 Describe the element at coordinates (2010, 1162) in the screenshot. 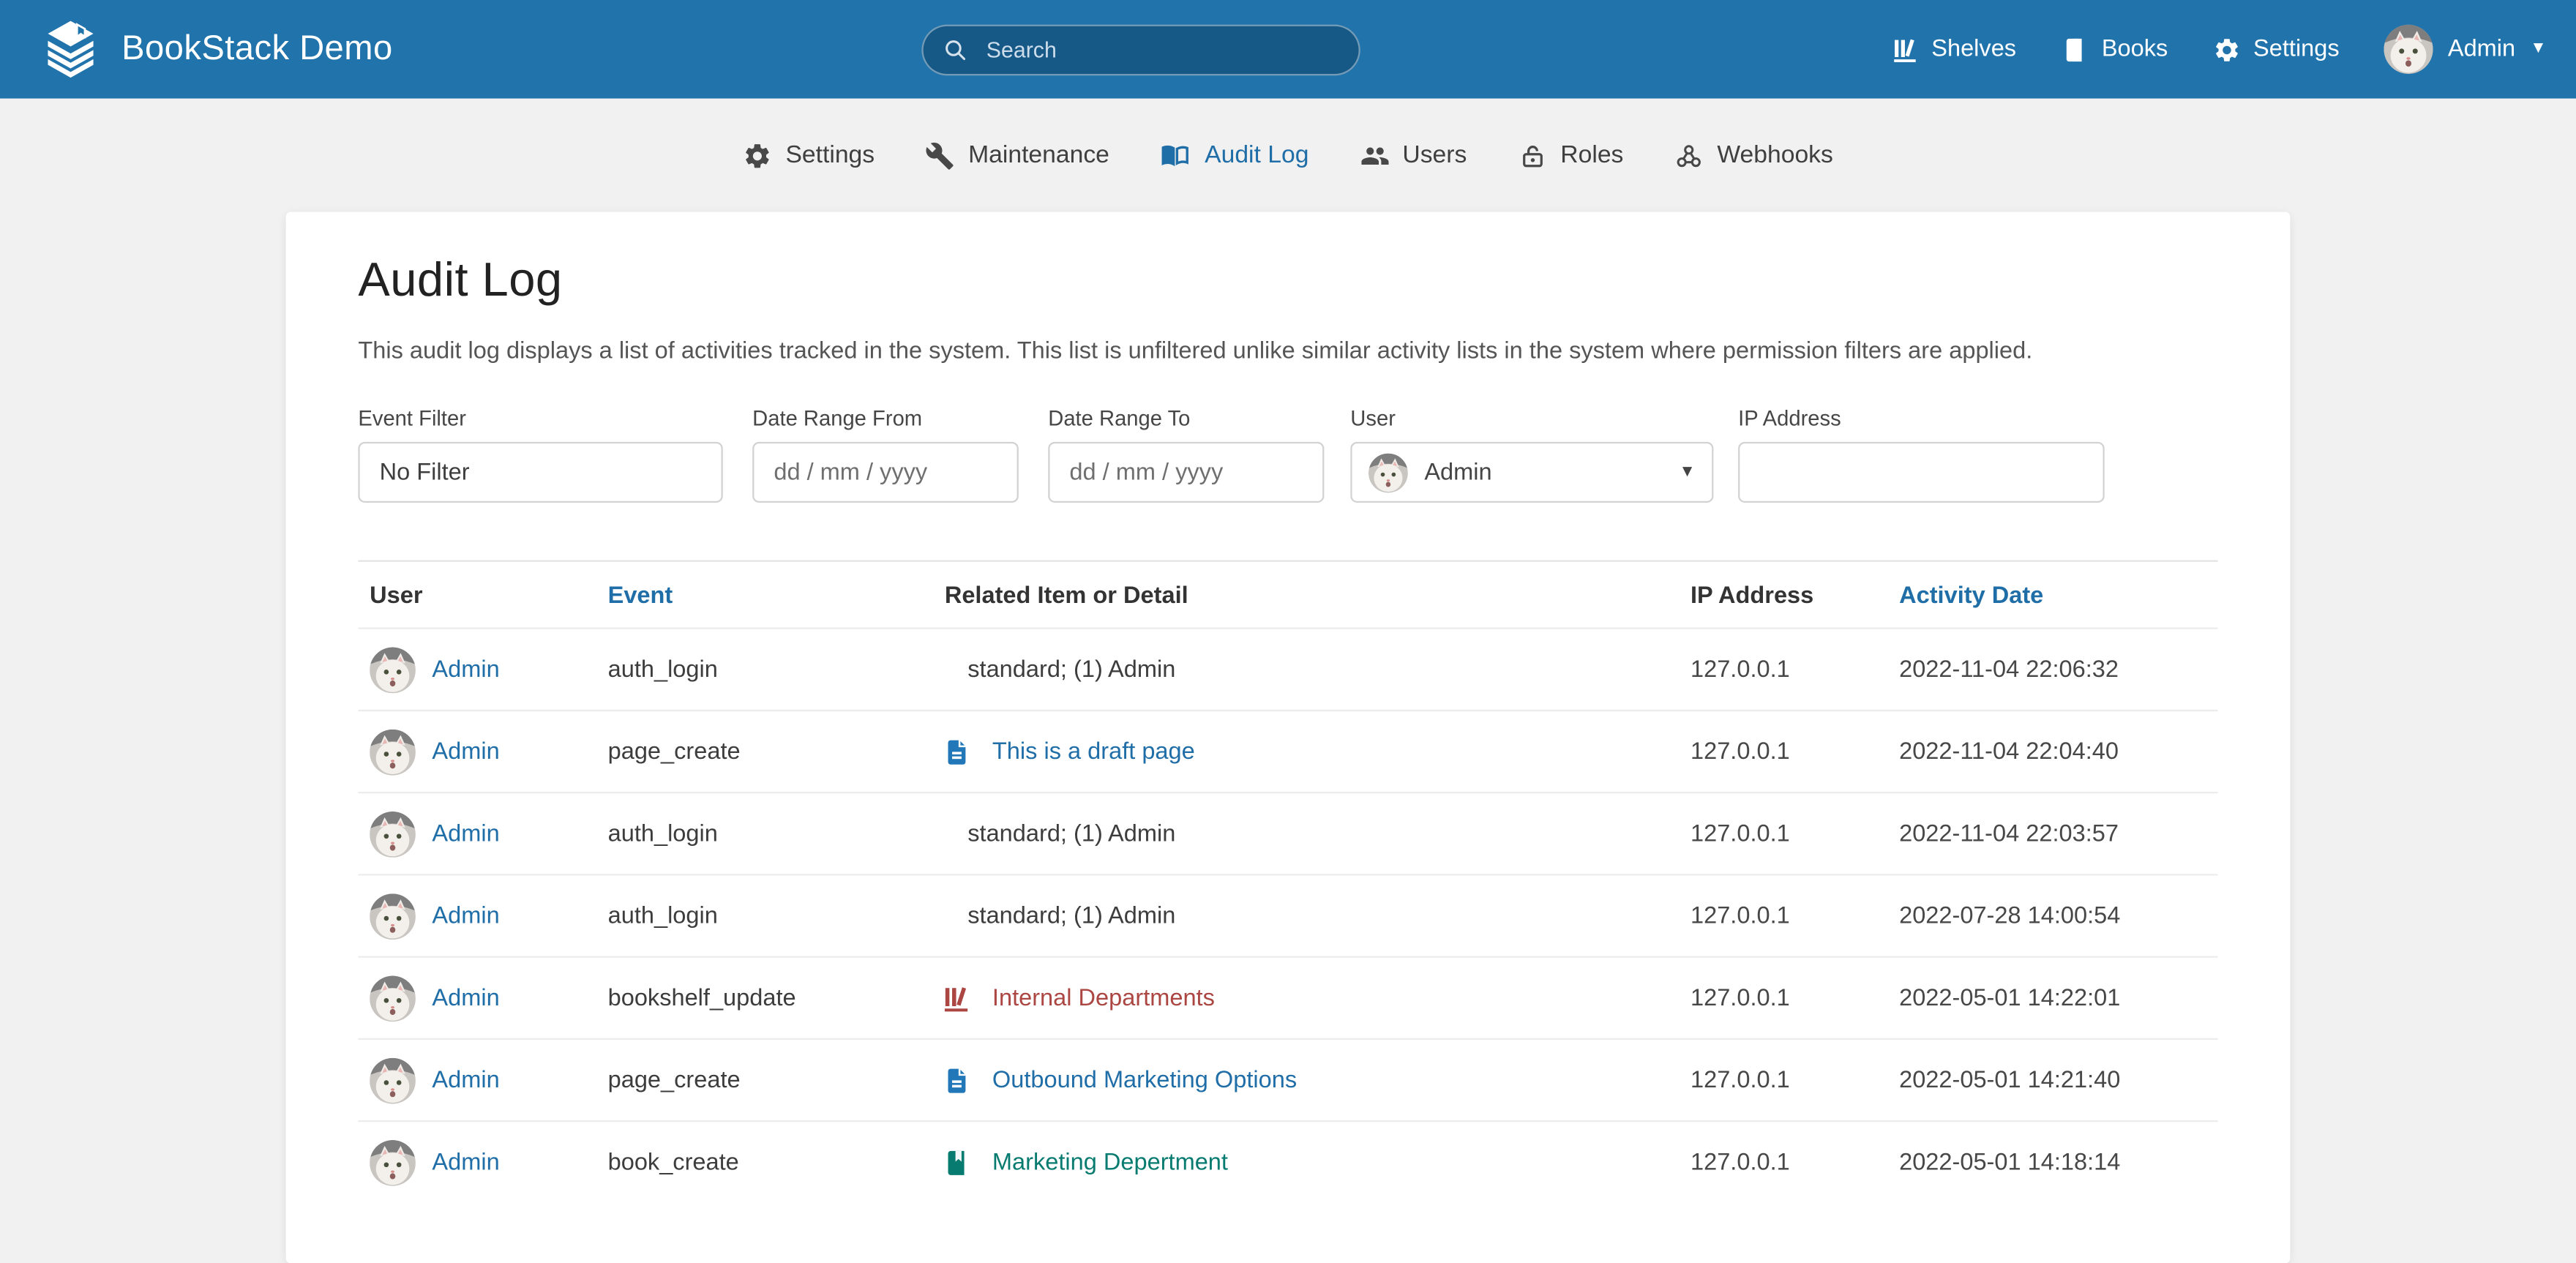

I see `activity-date: 2022-05-01 14:18:14` at that location.